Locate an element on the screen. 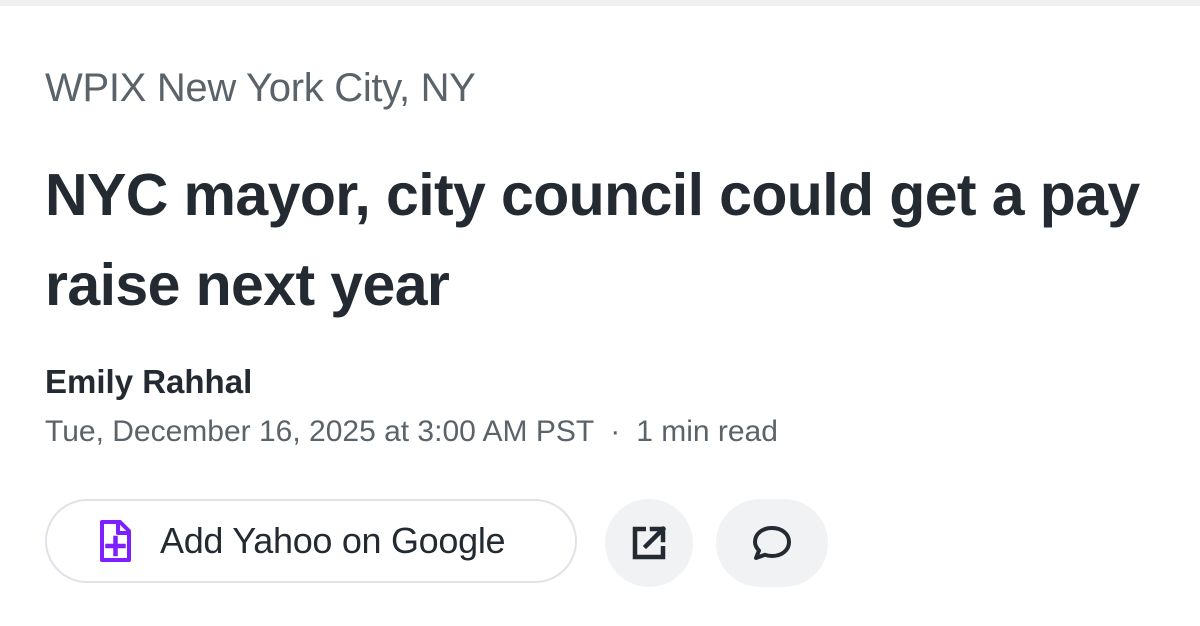  article-source: WPIX New York City, NY is located at coordinates (260, 88).